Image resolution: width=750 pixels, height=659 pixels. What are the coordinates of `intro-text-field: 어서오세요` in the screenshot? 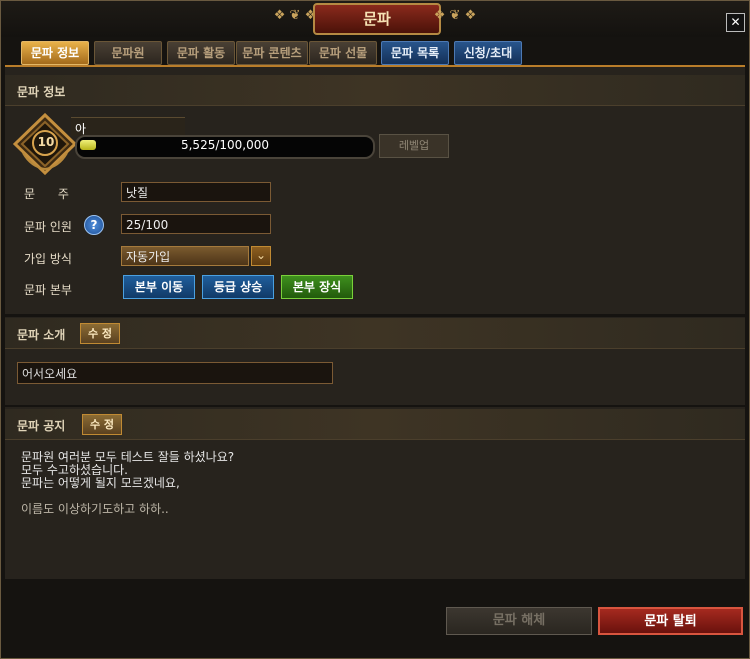 It's located at (175, 373).